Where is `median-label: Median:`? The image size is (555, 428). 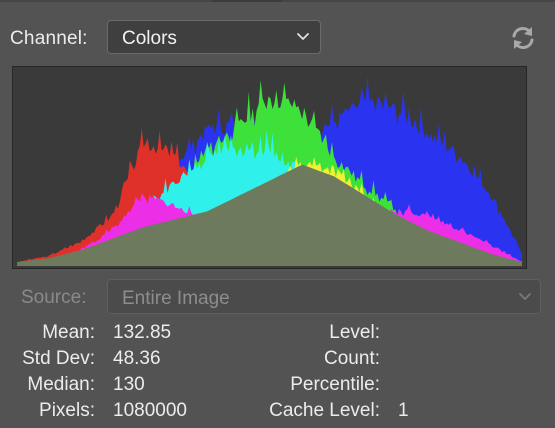
median-label: Median: is located at coordinates (61, 384).